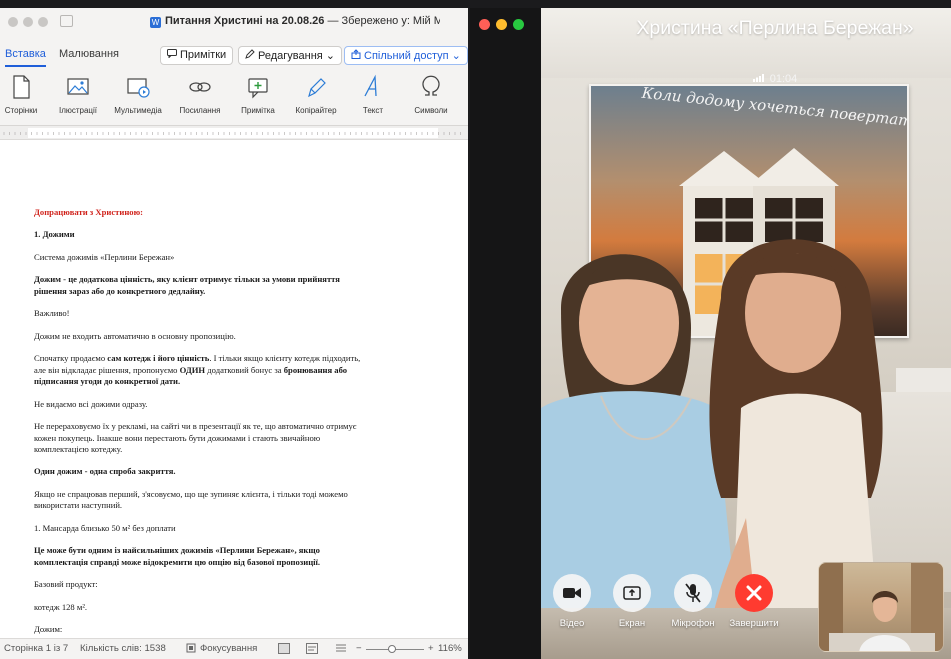  I want to click on signal-bars-icon, so click(758, 79).